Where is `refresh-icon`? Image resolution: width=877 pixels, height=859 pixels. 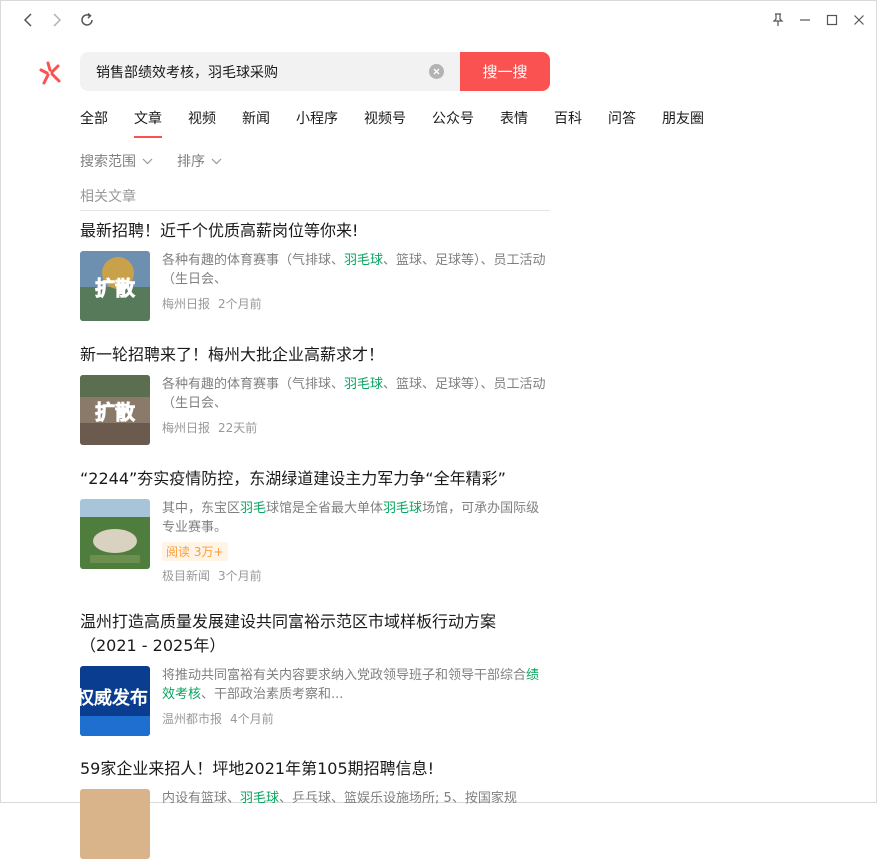 refresh-icon is located at coordinates (87, 20).